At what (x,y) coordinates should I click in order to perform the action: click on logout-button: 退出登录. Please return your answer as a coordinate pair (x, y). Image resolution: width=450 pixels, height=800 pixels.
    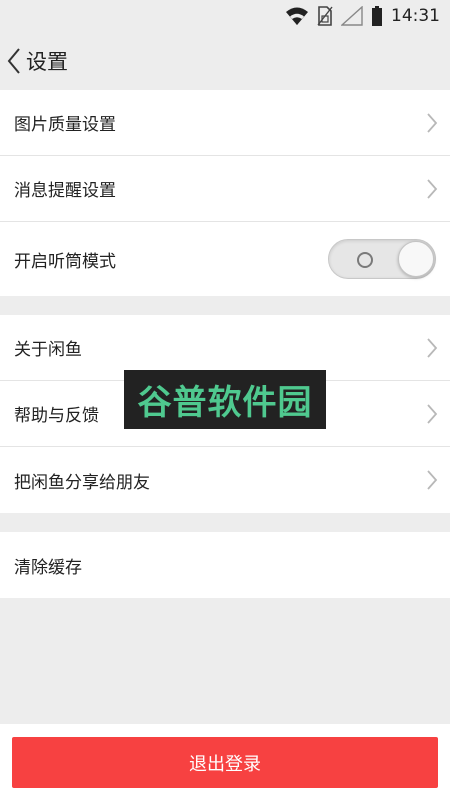
    Looking at the image, I should click on (225, 762).